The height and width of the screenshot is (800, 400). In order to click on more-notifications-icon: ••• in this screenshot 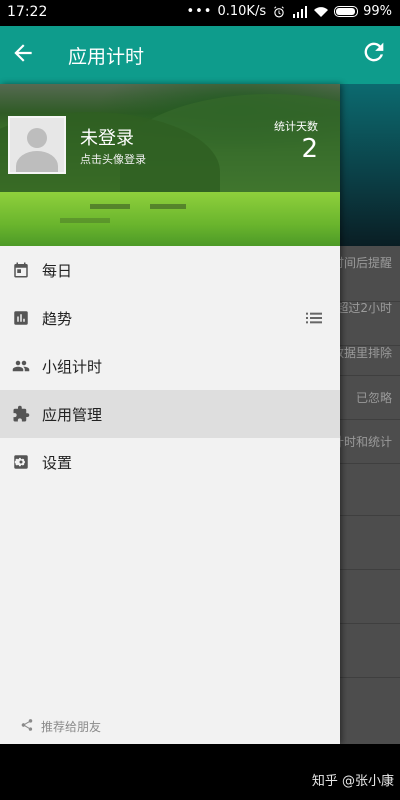, I will do `click(199, 11)`.